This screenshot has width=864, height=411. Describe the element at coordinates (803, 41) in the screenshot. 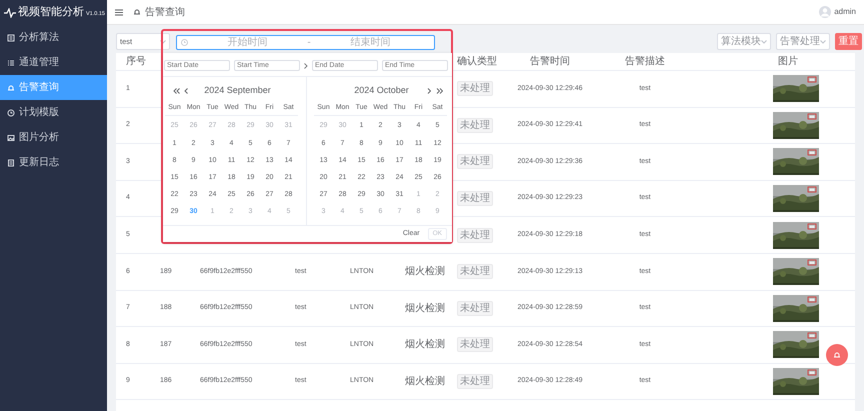

I see `handling-select: 告警处理` at that location.